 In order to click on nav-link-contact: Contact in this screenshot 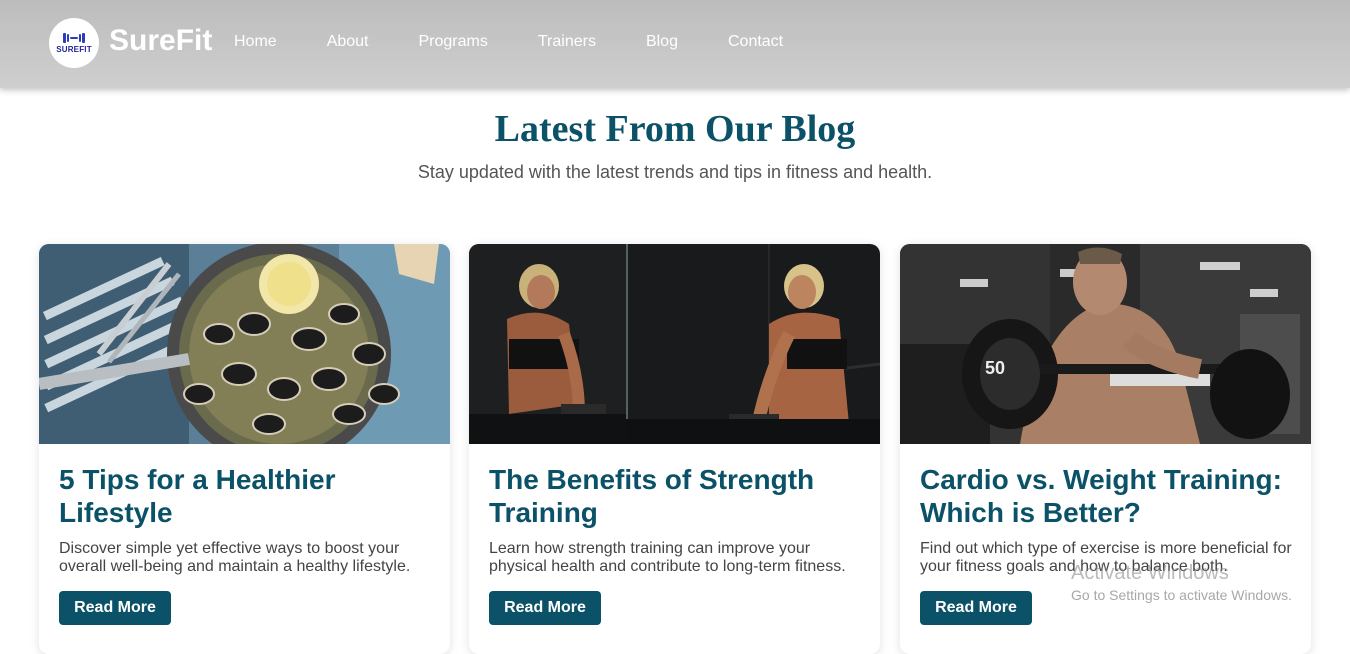, I will do `click(755, 42)`.